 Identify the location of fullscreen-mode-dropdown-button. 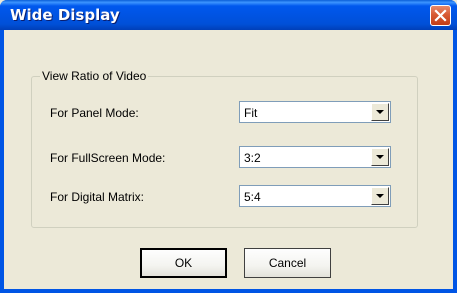
(380, 157).